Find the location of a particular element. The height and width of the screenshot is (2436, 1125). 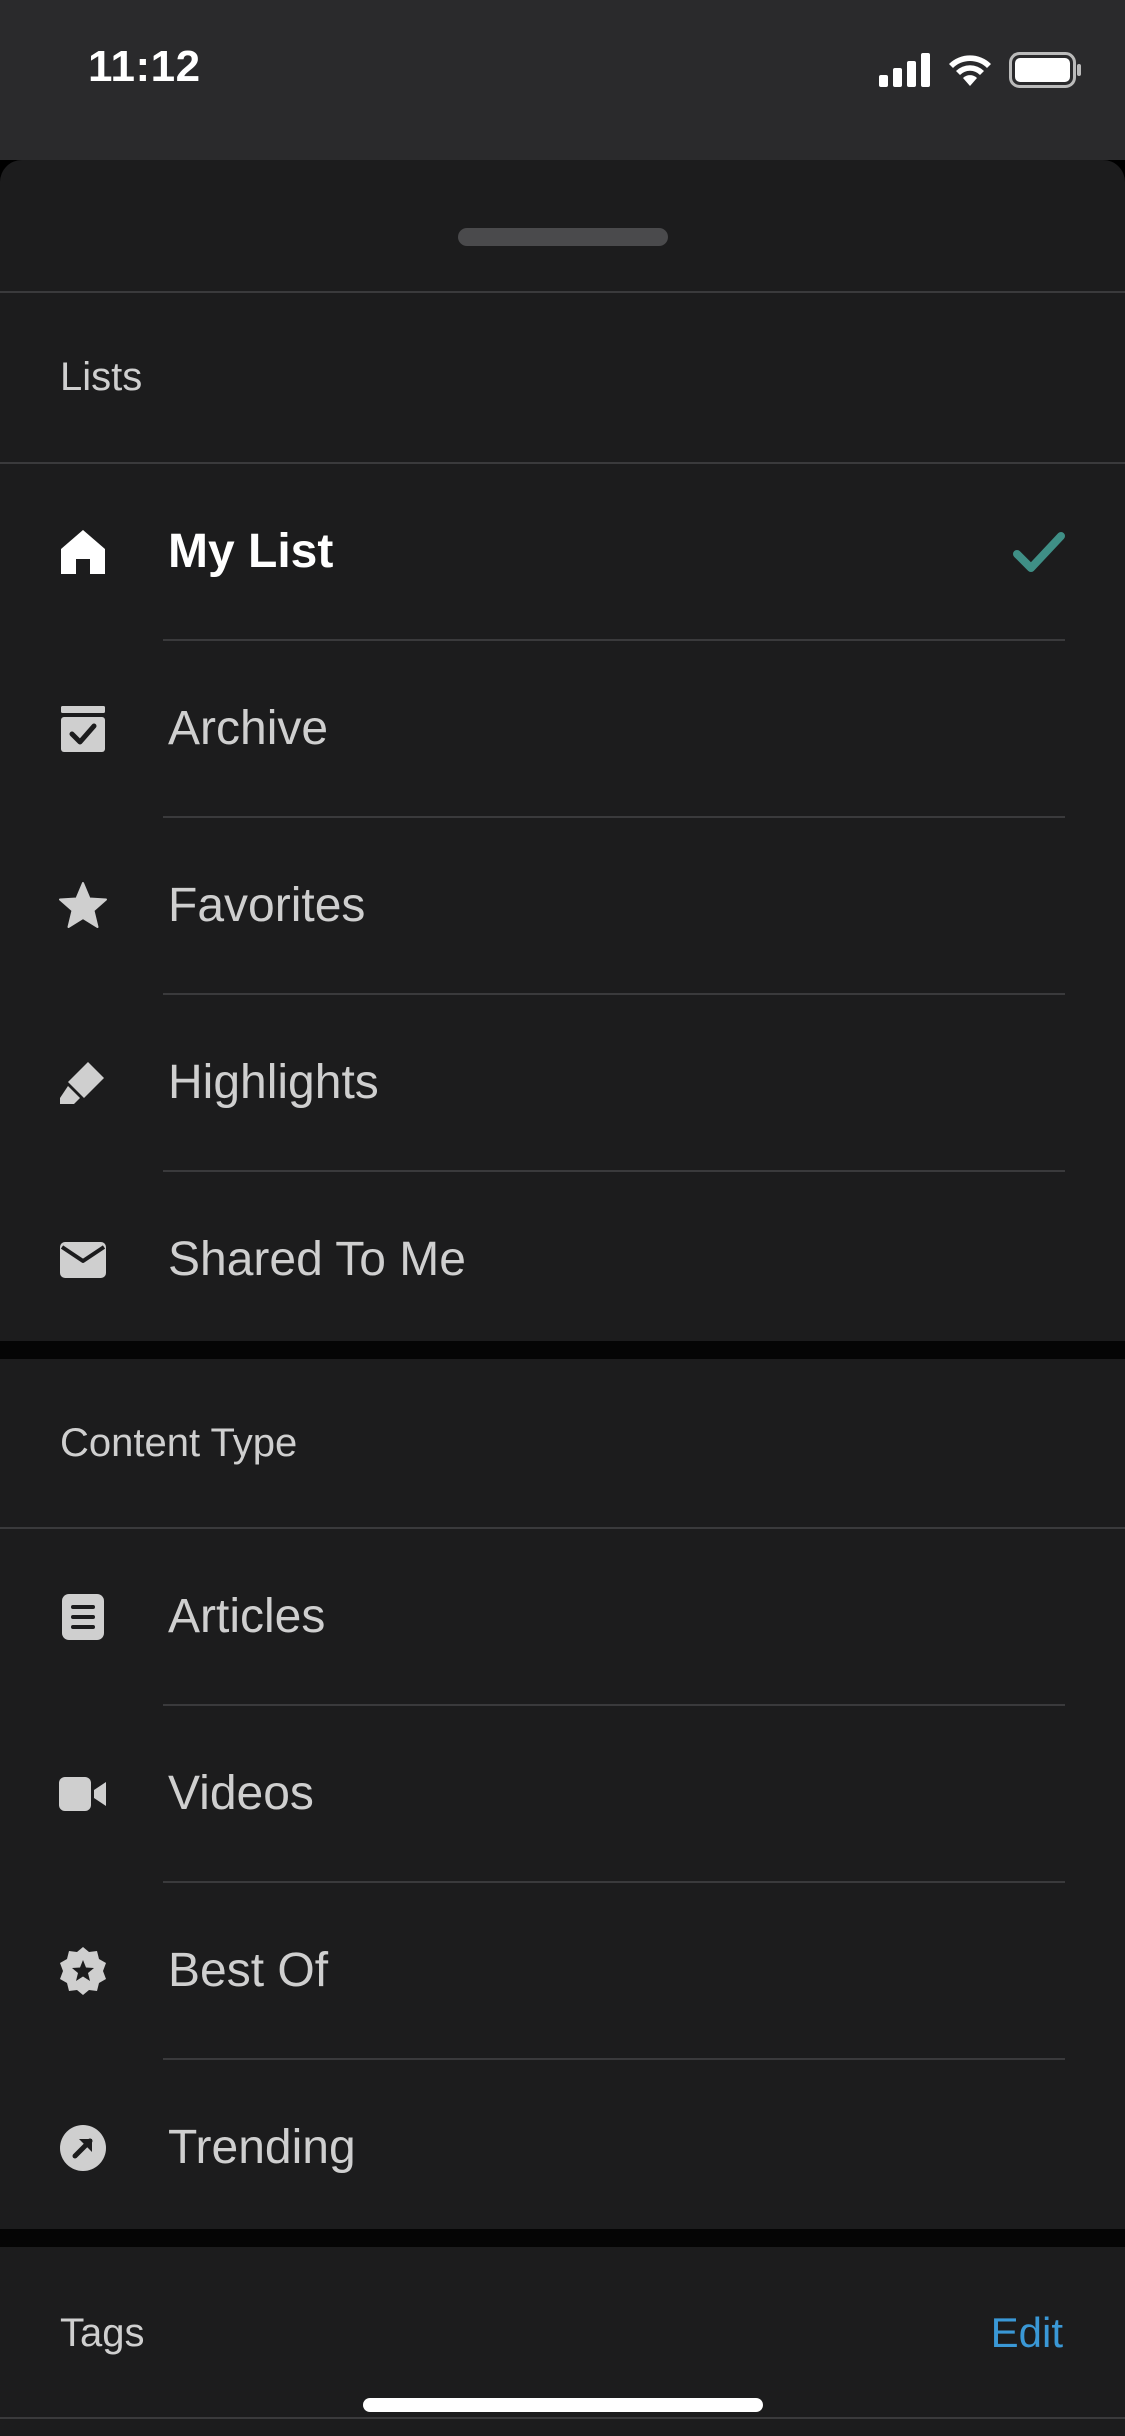

list-item-label: My List is located at coordinates (251, 551).